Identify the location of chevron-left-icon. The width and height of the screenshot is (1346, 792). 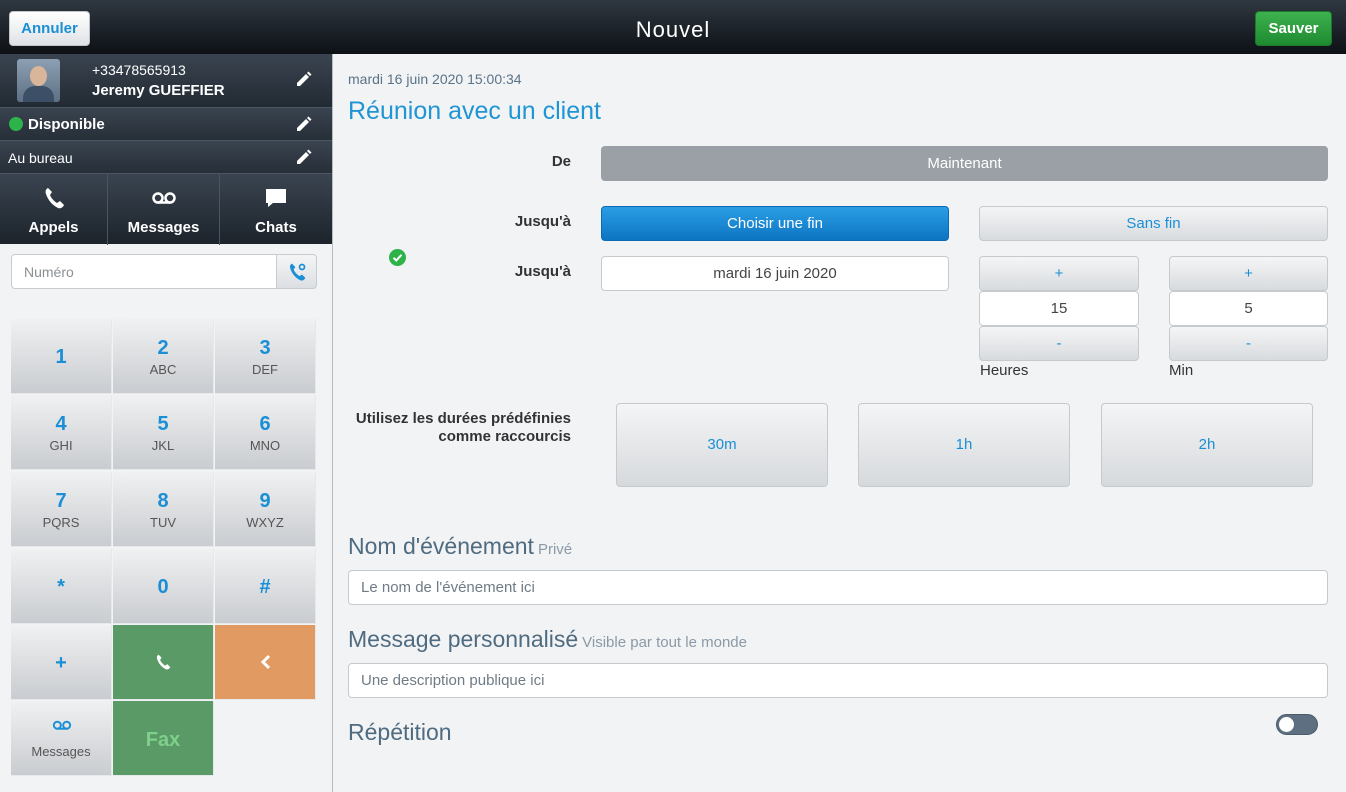
(265, 662).